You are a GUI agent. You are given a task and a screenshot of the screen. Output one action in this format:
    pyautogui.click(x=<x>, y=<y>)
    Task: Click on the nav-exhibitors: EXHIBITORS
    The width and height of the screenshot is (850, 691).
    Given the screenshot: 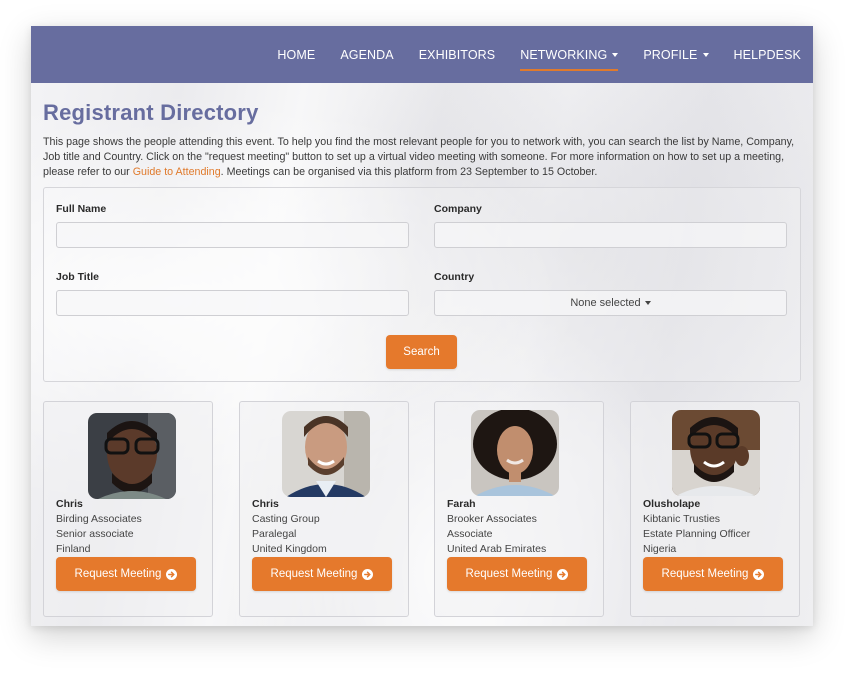 What is the action you would take?
    pyautogui.click(x=457, y=55)
    